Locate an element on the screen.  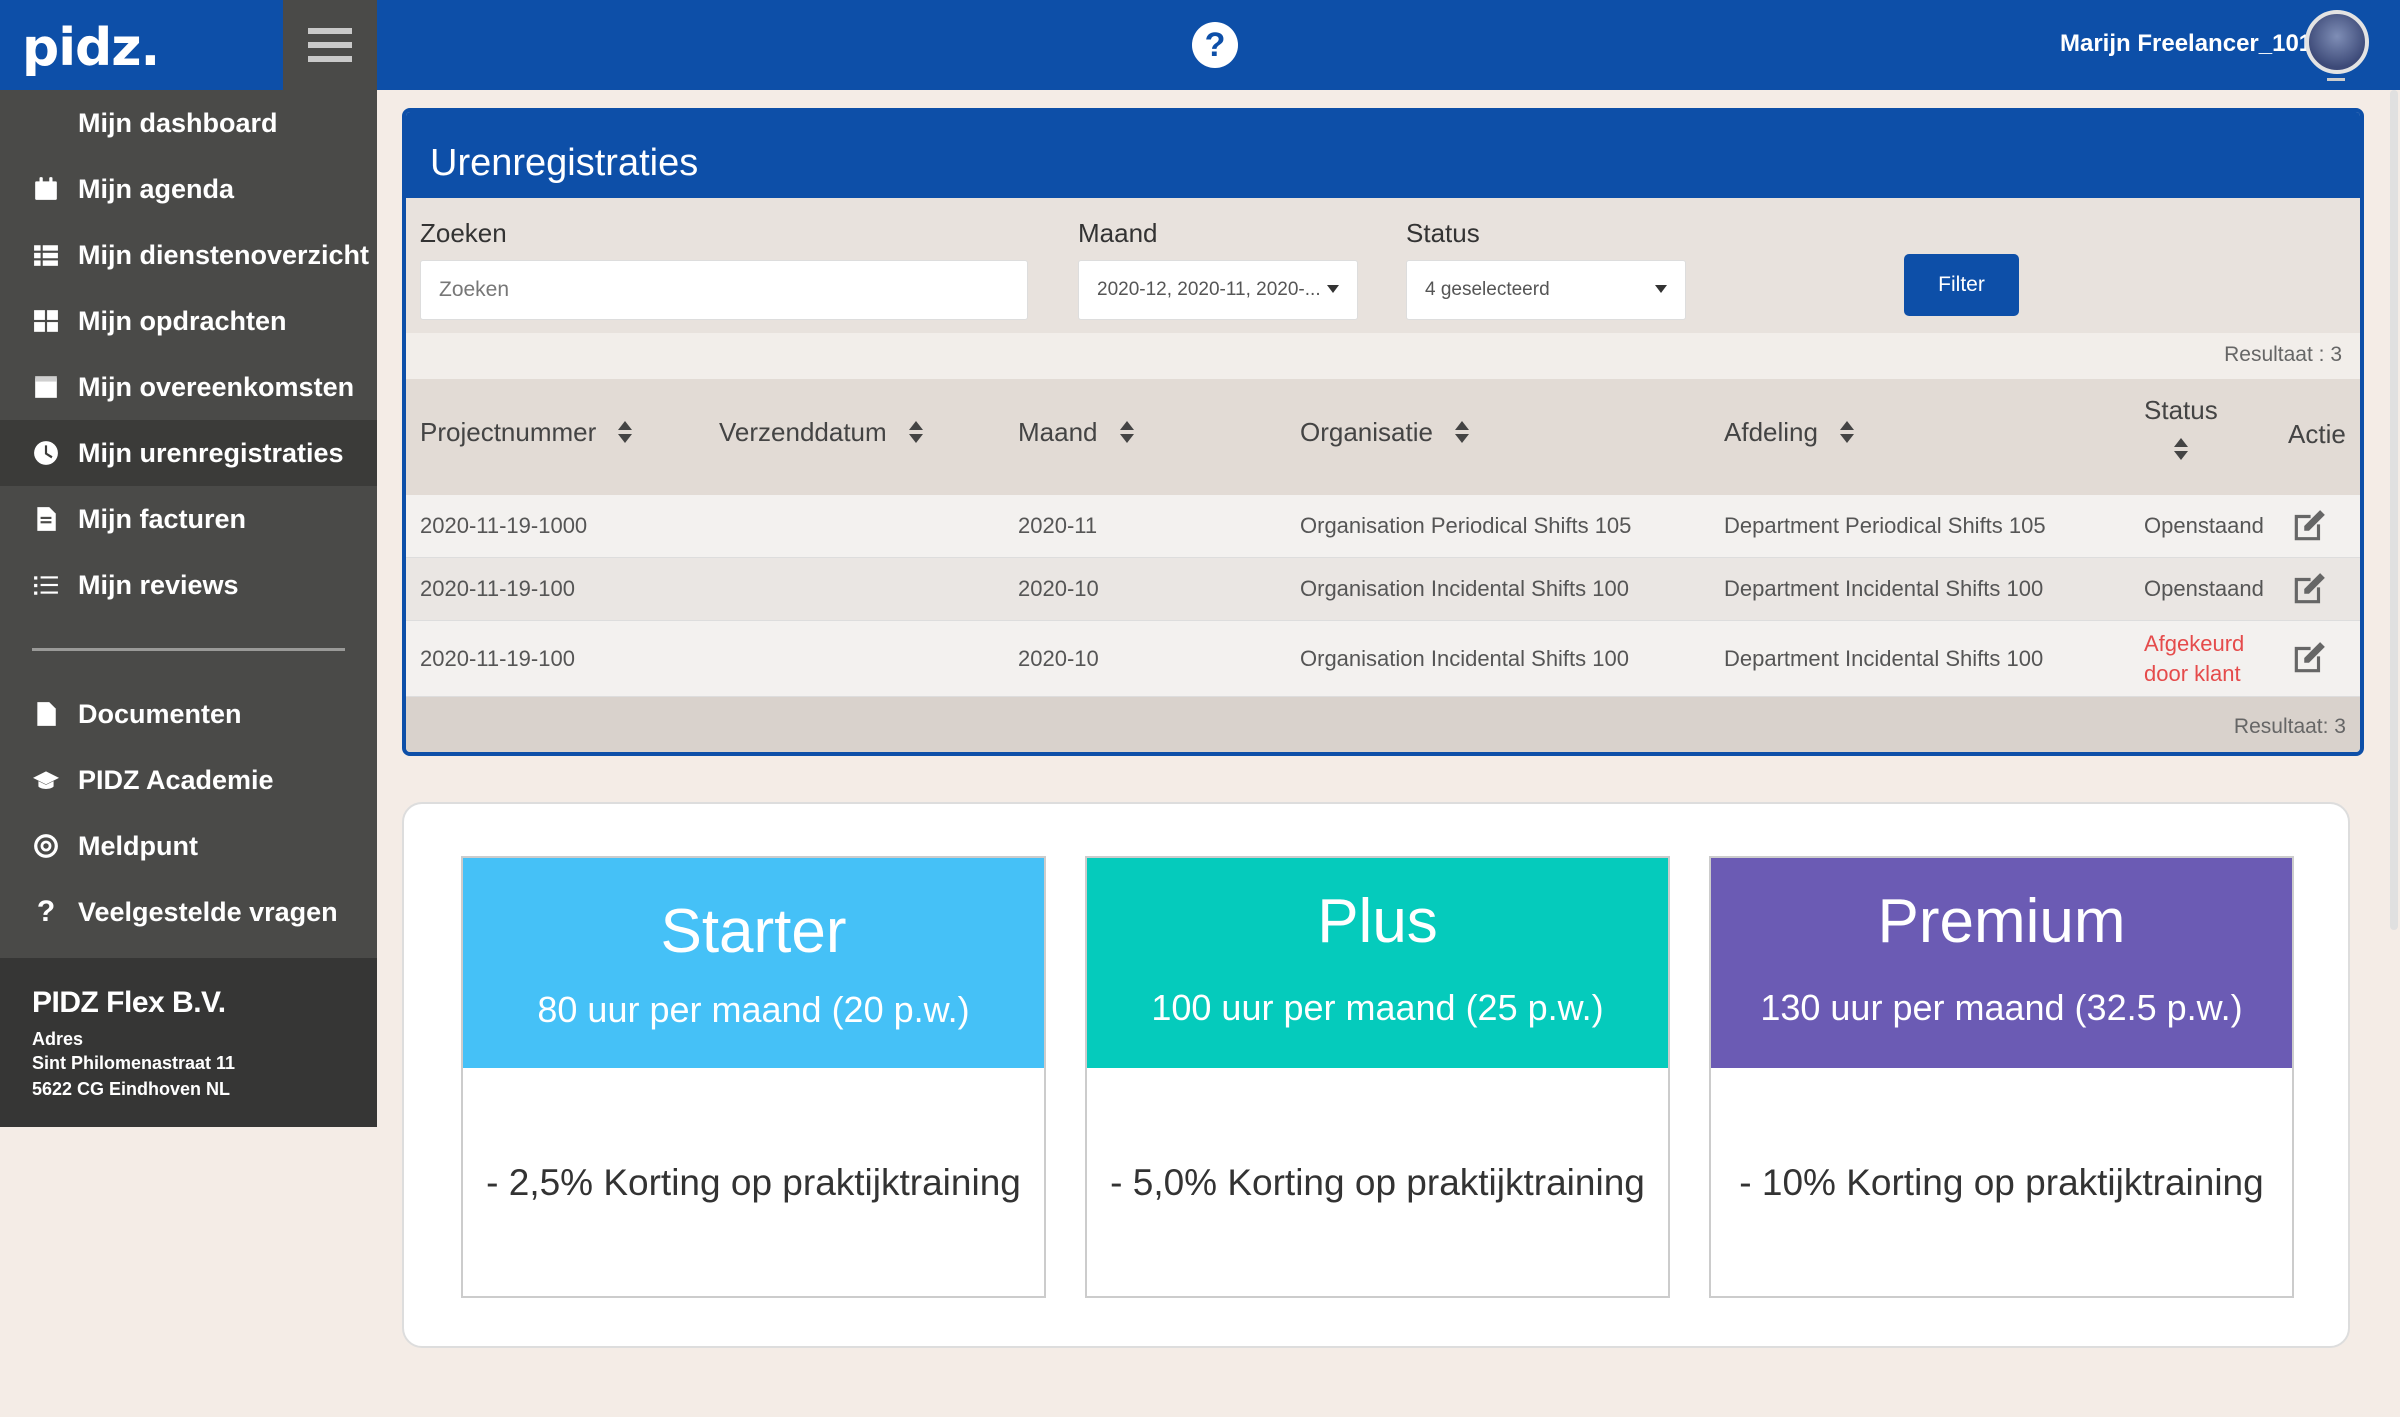
column-maand: Maand is located at coordinates (1076, 432).